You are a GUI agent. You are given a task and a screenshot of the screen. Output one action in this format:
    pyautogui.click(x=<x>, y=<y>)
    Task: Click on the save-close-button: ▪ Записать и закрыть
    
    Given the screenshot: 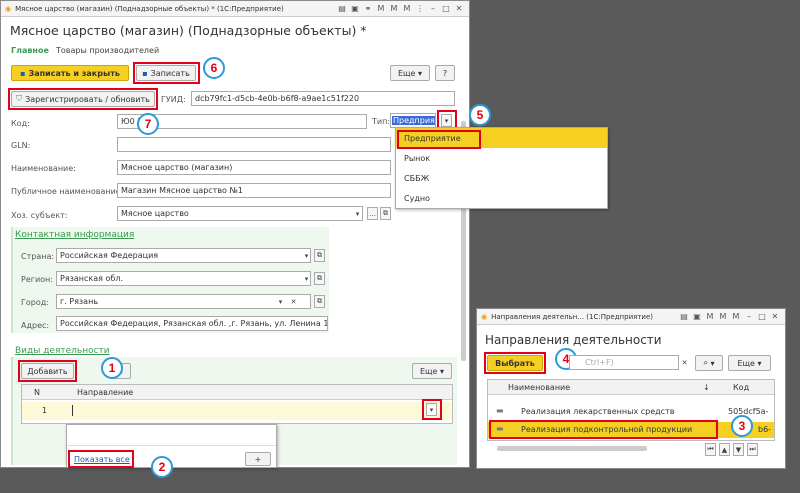 What is the action you would take?
    pyautogui.click(x=70, y=73)
    